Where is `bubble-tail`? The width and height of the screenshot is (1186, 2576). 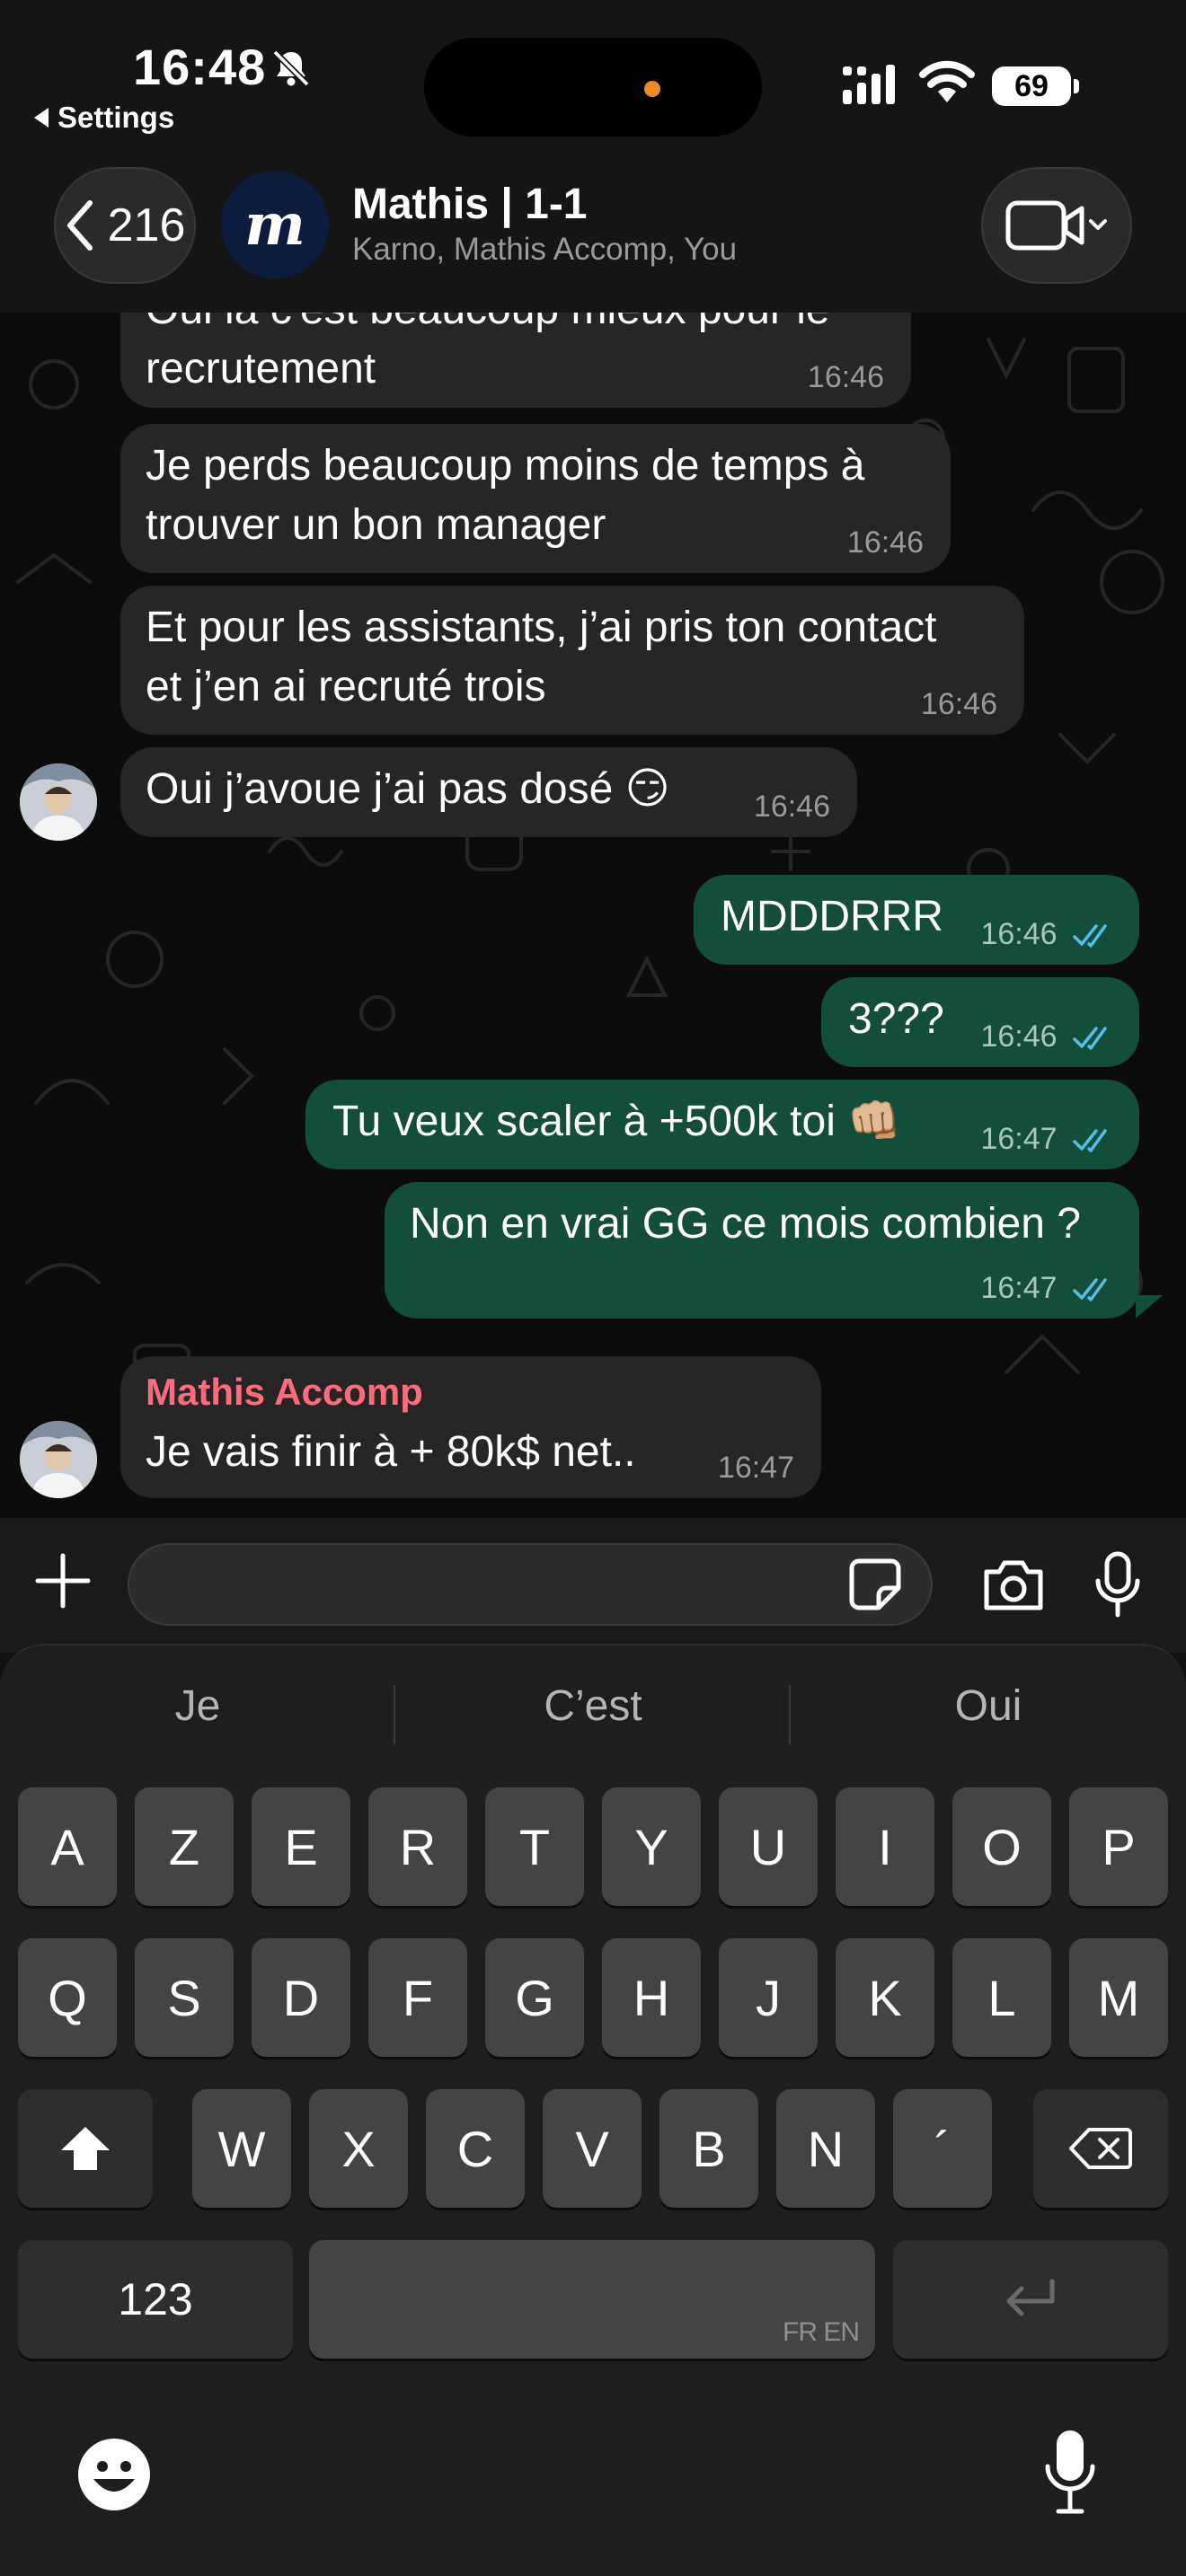
bubble-tail is located at coordinates (1149, 1307).